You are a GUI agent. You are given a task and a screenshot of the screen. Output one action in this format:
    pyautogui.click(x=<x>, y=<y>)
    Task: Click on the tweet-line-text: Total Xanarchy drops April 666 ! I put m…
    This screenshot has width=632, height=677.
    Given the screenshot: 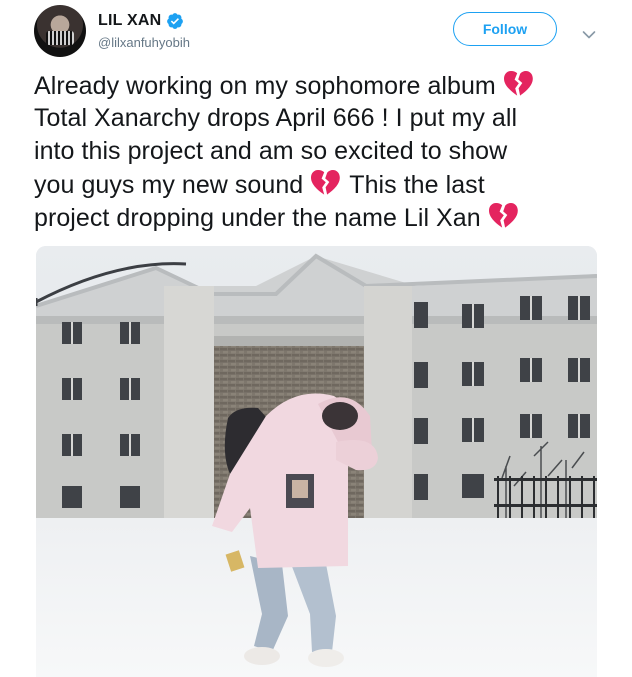 What is the action you would take?
    pyautogui.click(x=276, y=118)
    